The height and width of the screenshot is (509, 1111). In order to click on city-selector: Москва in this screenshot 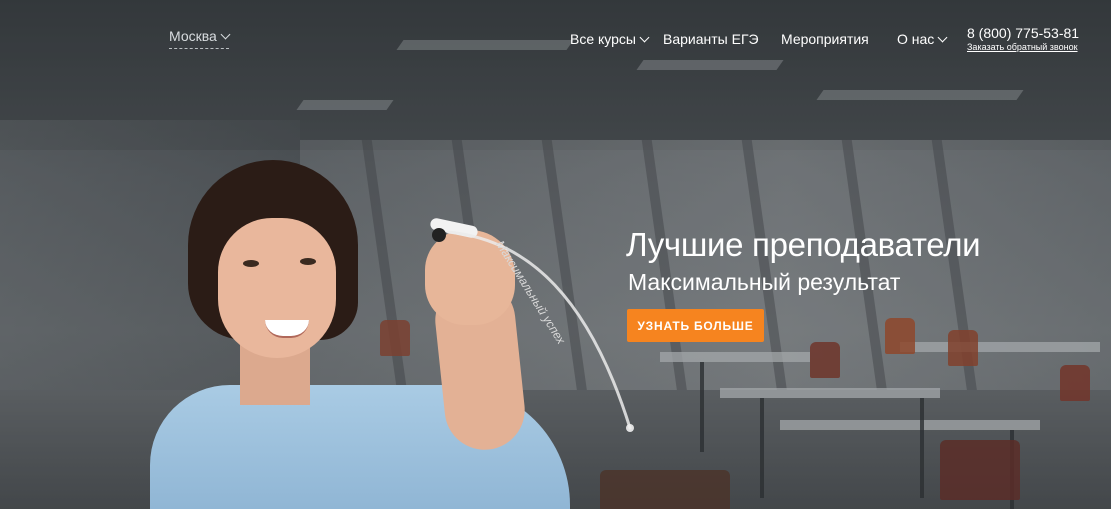, I will do `click(200, 38)`.